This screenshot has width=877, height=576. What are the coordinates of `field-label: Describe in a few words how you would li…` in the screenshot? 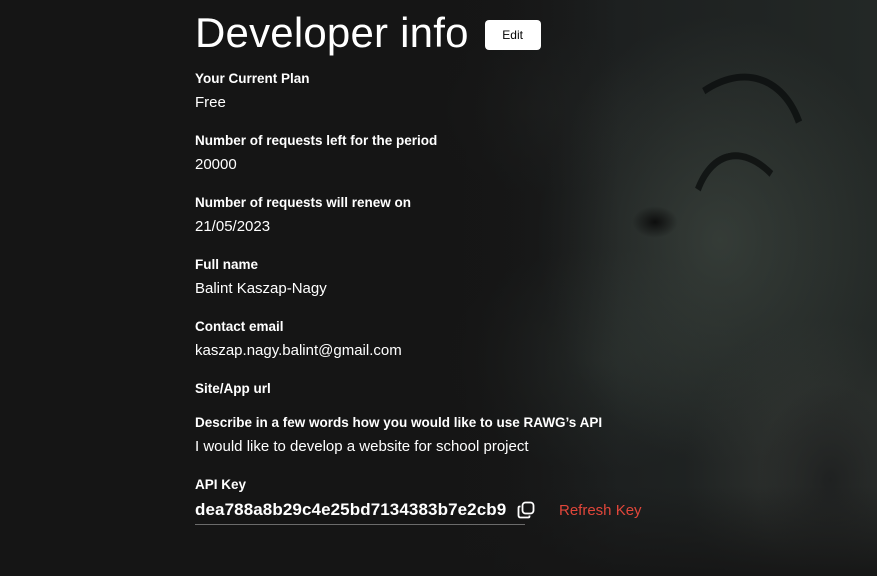 It's located at (399, 422).